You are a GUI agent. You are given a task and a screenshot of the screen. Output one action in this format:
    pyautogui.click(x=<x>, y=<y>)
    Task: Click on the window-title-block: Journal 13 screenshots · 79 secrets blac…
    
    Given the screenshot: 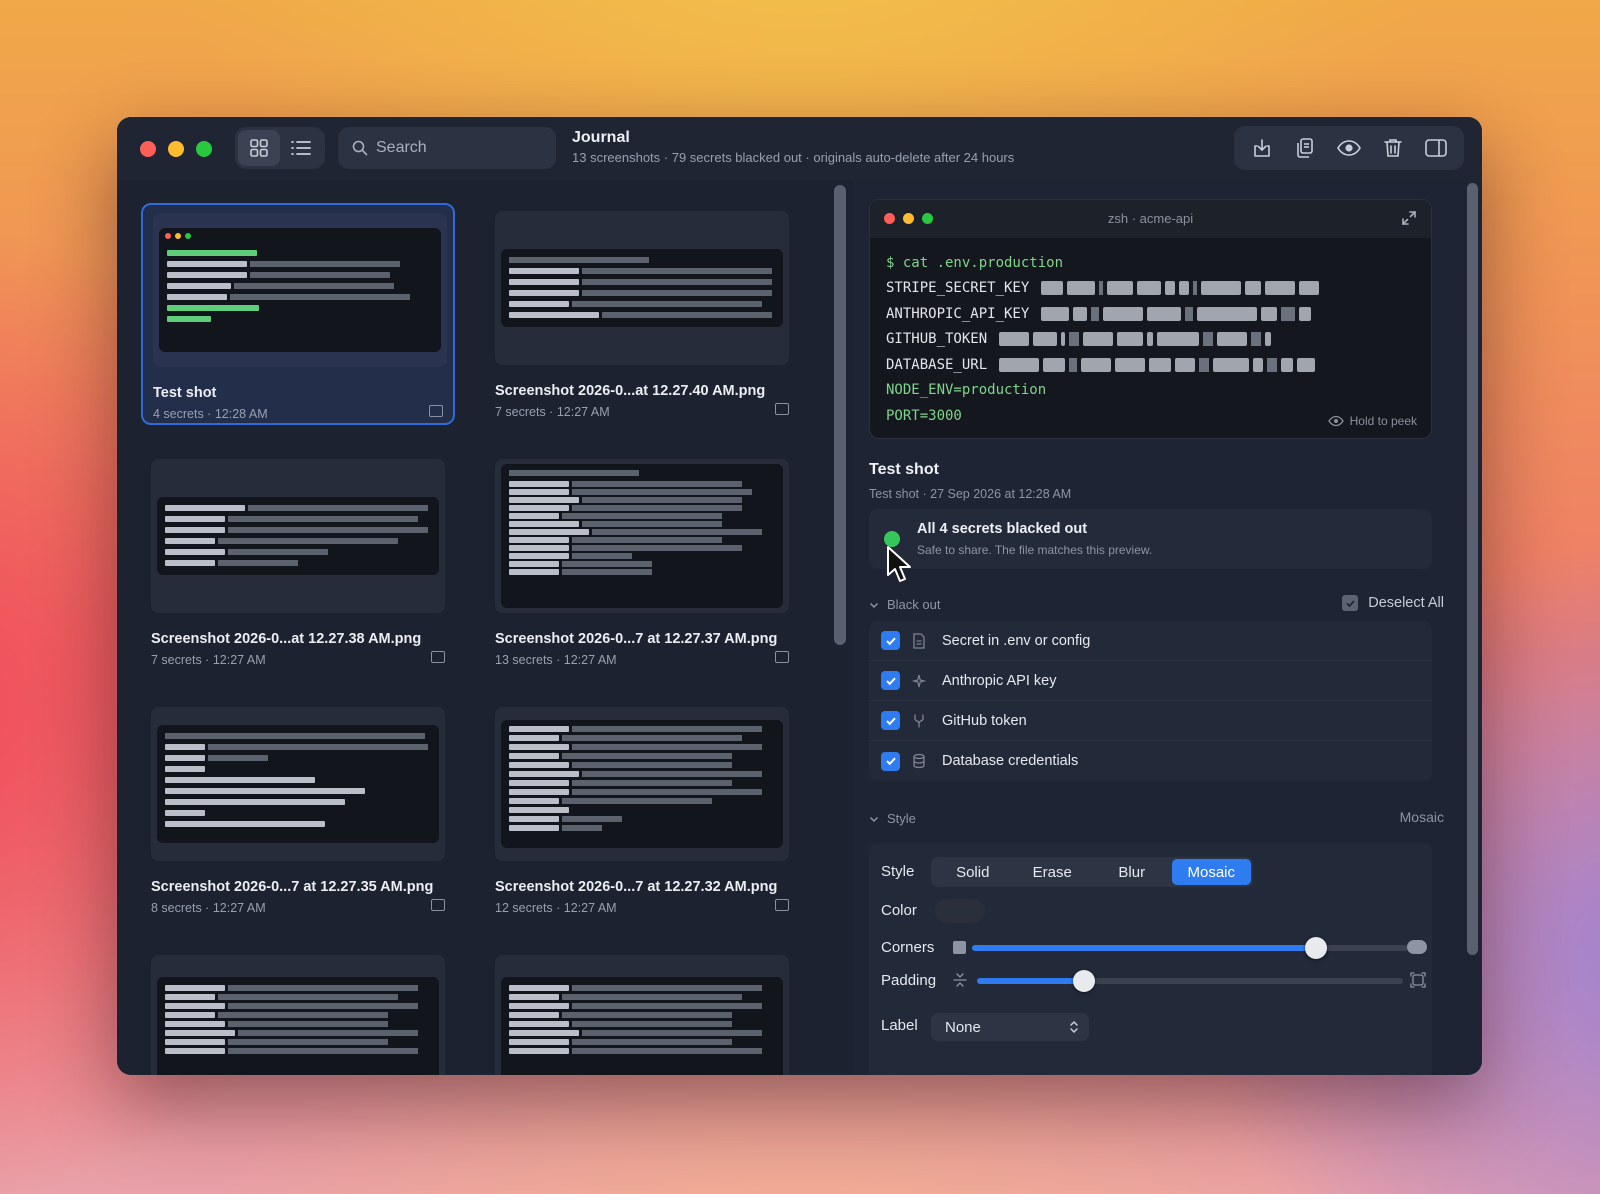 What is the action you would take?
    pyautogui.click(x=793, y=147)
    